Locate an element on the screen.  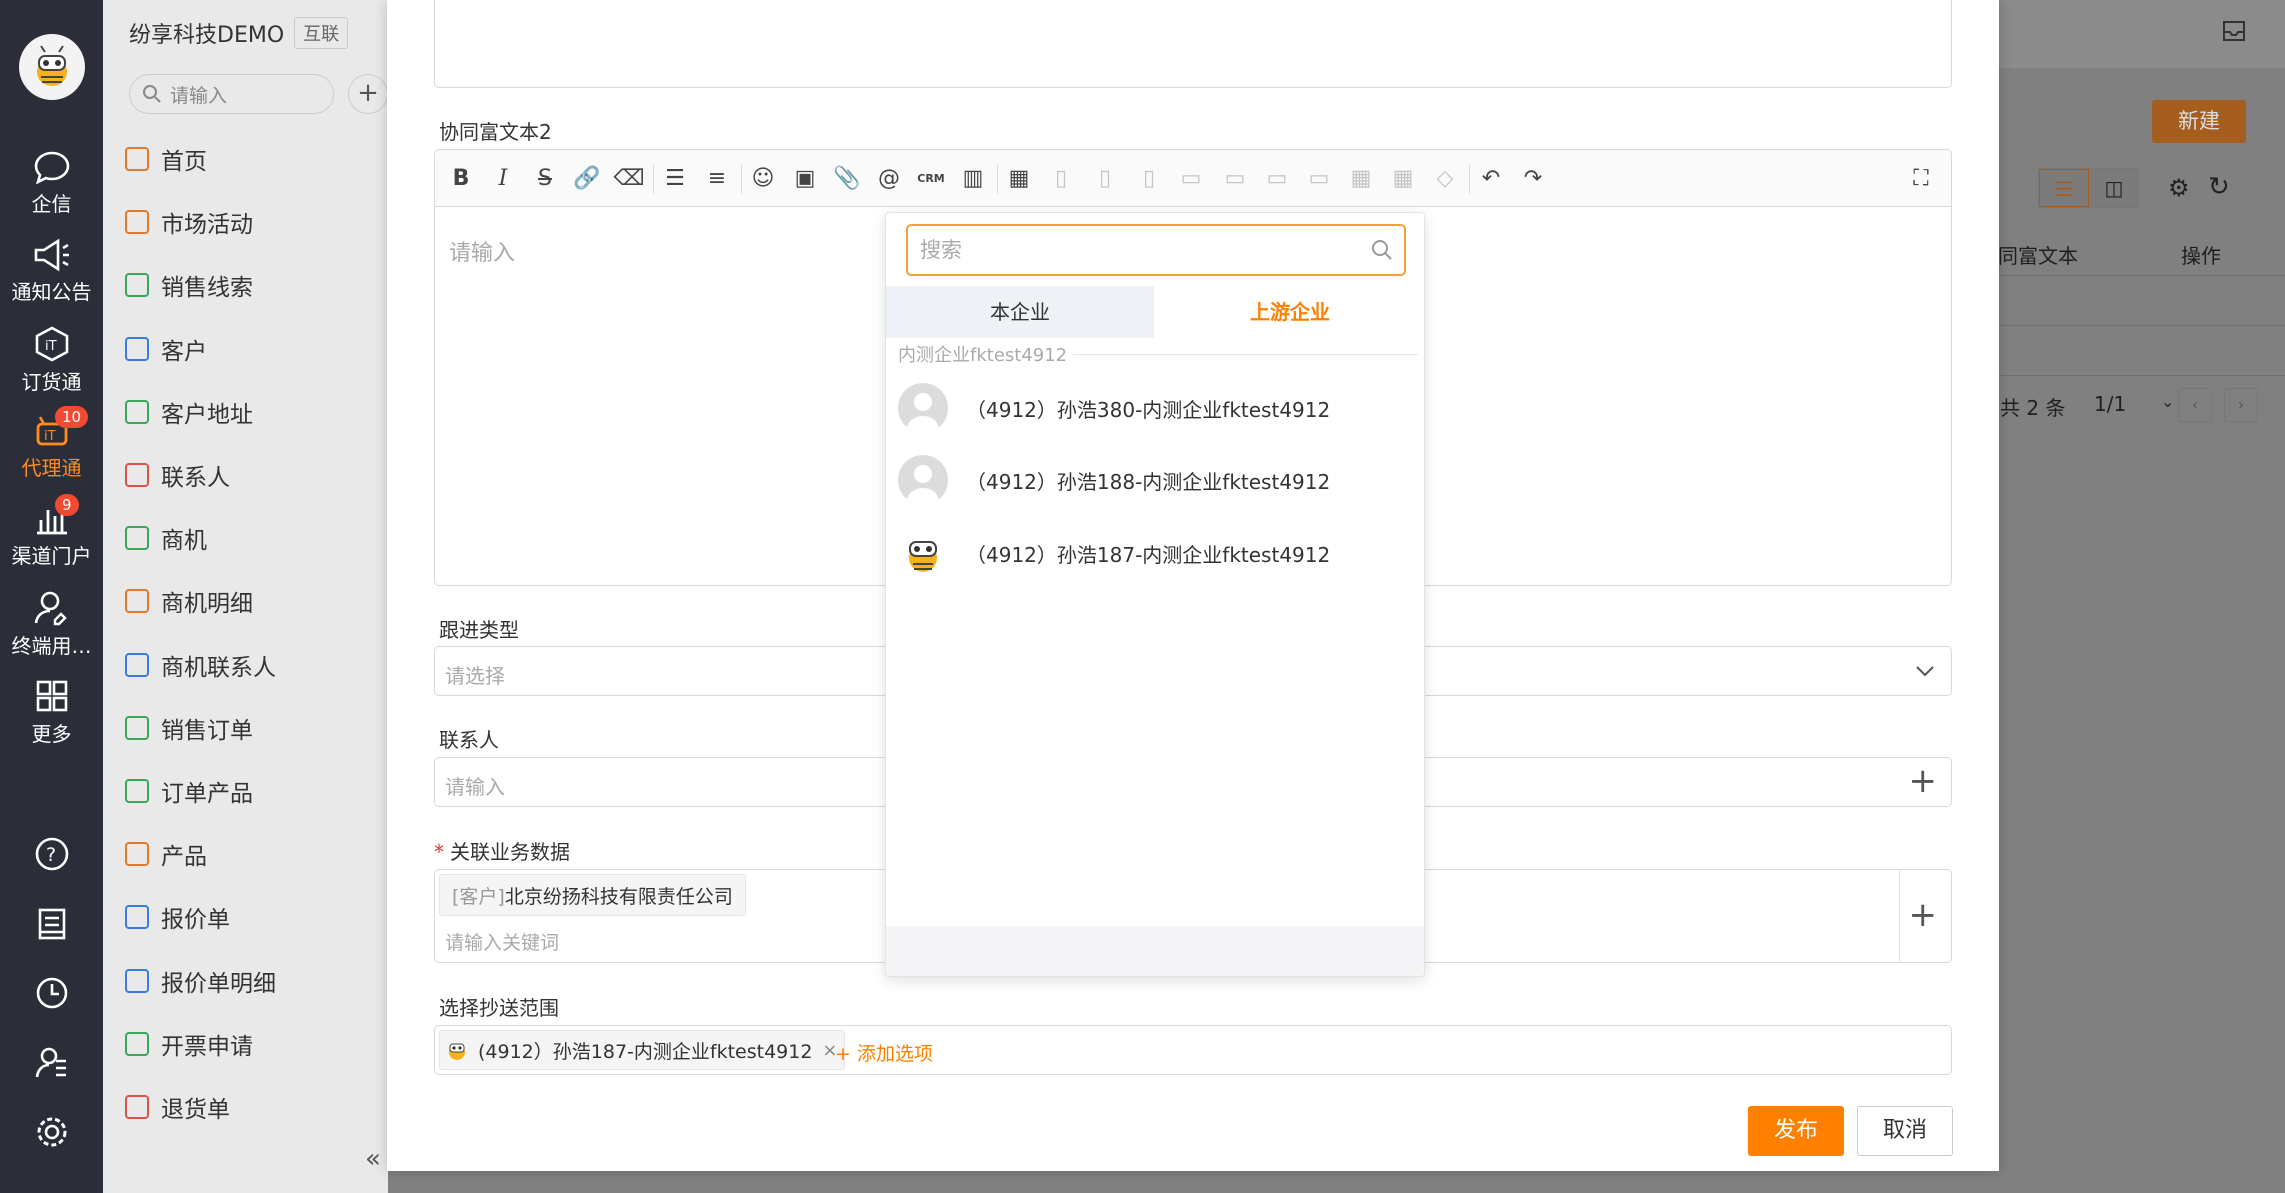
bold-icon: B is located at coordinates (461, 178).